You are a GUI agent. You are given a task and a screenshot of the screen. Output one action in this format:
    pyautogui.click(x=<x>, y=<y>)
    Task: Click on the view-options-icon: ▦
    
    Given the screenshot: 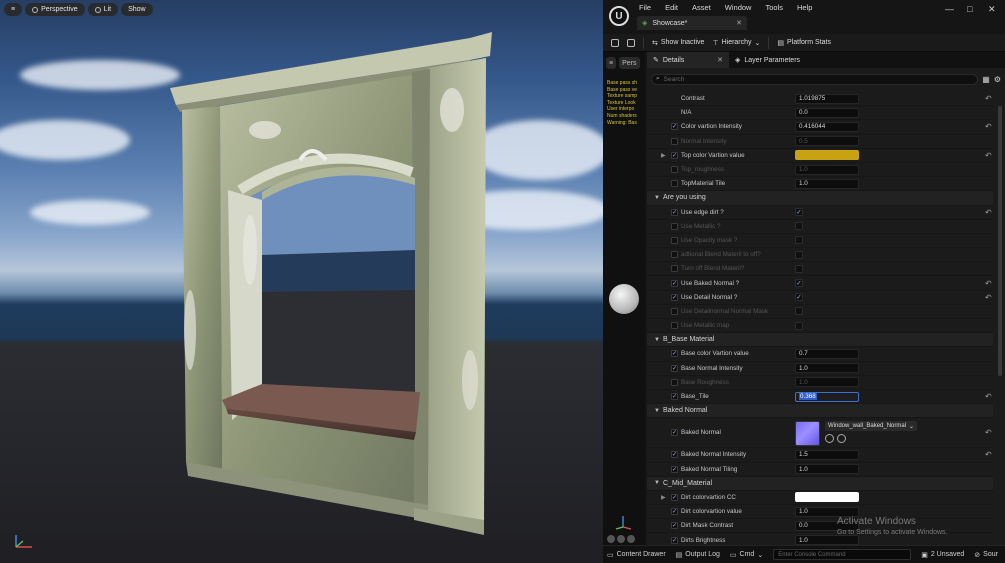 What is the action you would take?
    pyautogui.click(x=986, y=79)
    